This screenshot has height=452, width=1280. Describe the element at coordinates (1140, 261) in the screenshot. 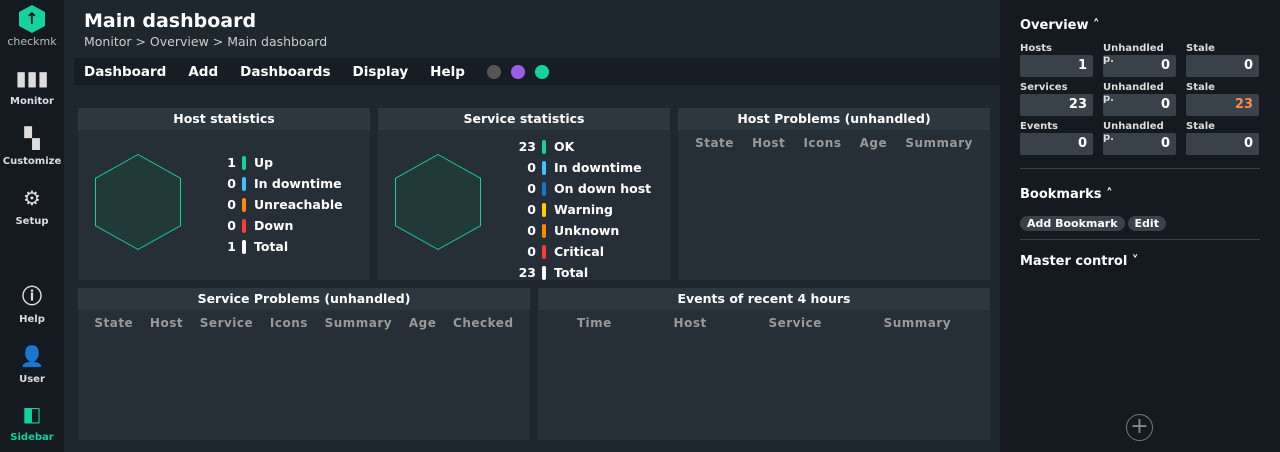

I see `master-control-header: Master control ˅` at that location.